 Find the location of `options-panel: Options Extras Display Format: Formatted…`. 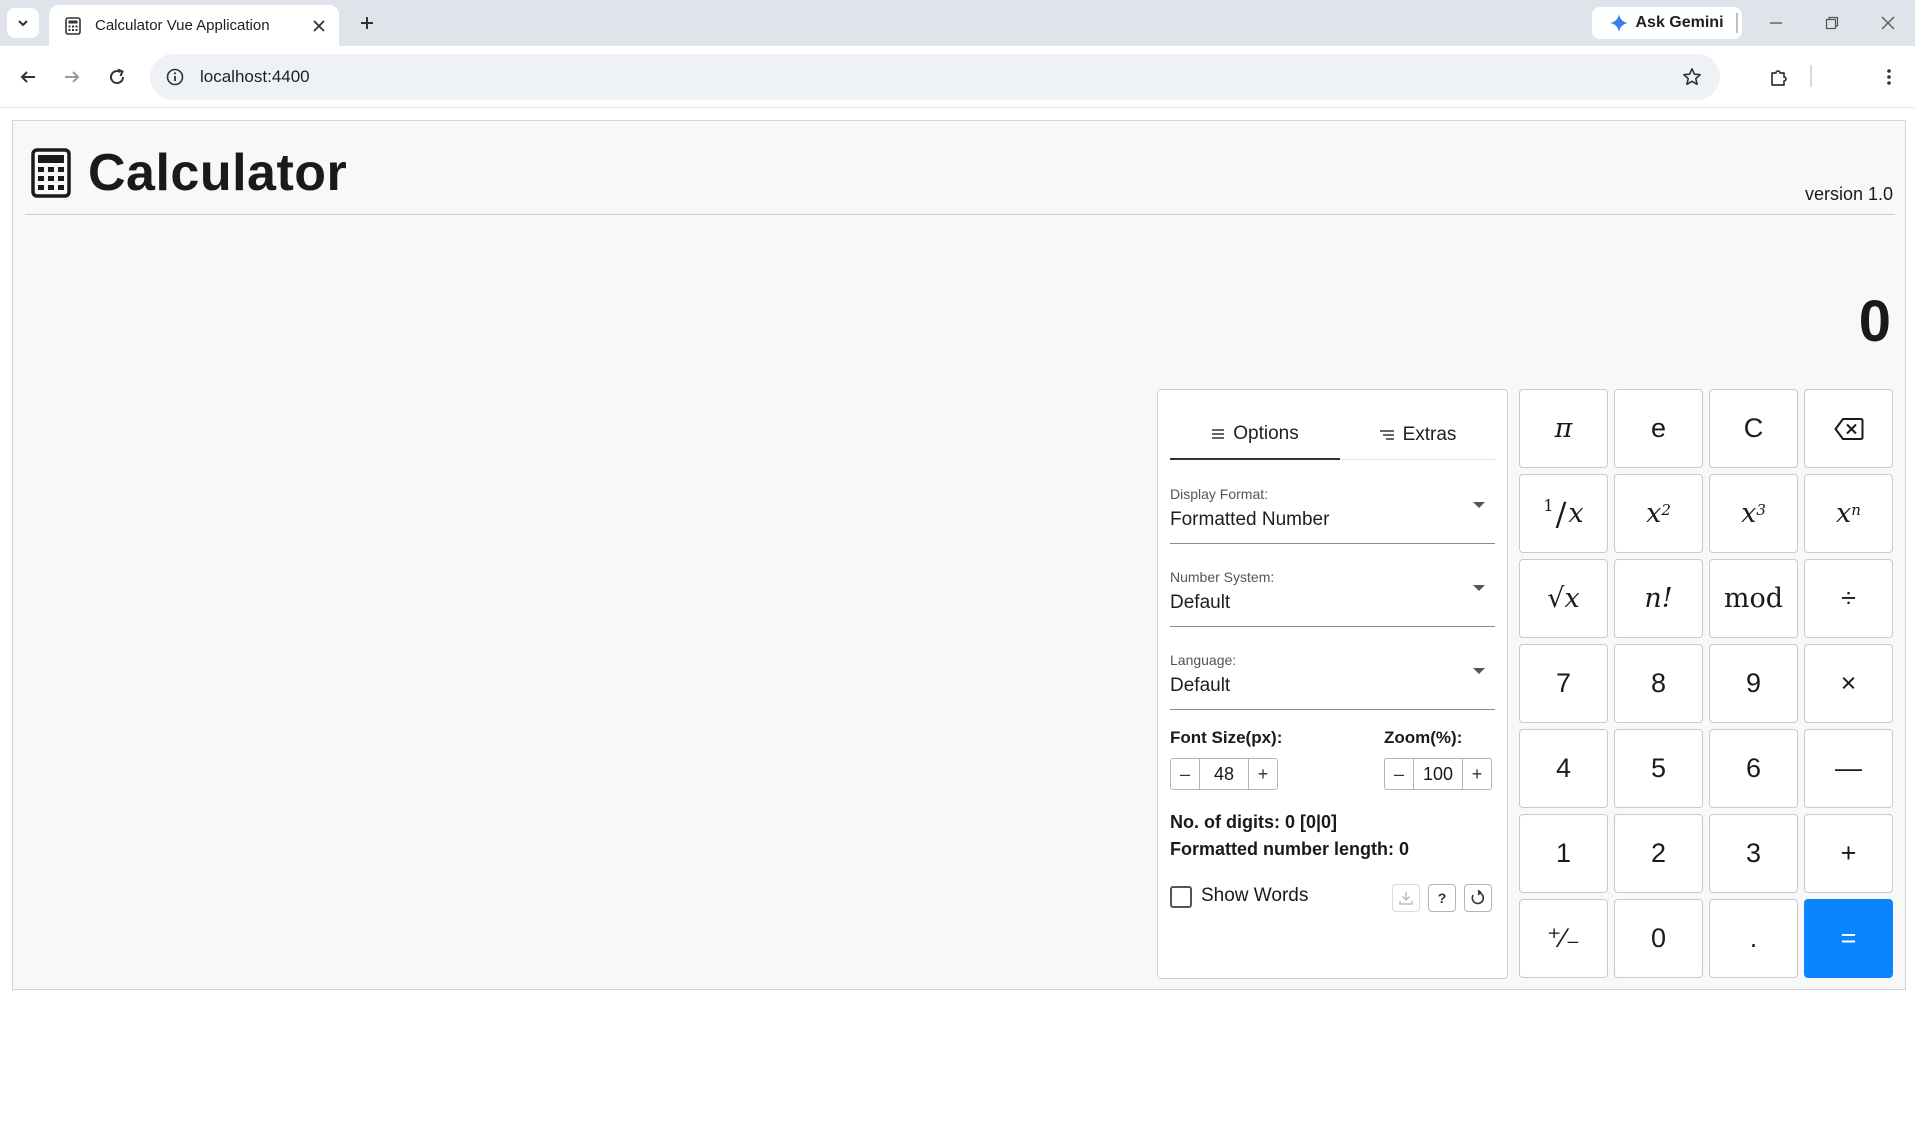

options-panel: Options Extras Display Format: Formatted… is located at coordinates (1332, 684).